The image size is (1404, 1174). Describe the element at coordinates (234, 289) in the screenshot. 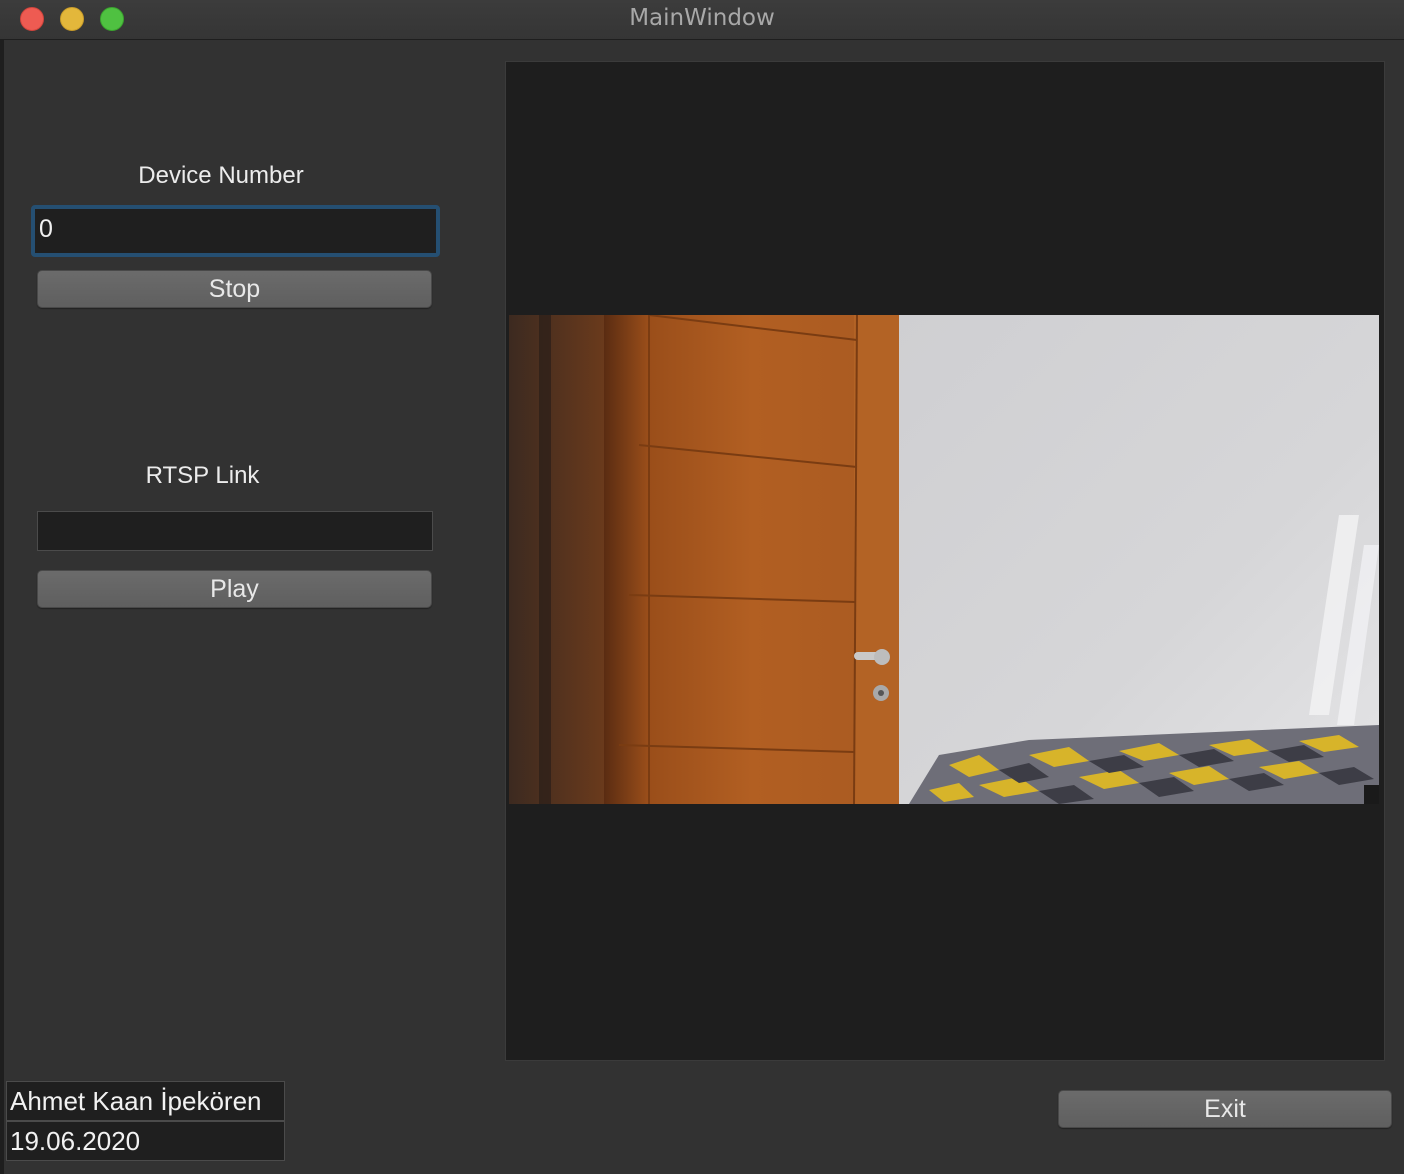

I see `stop-button: Stop` at that location.